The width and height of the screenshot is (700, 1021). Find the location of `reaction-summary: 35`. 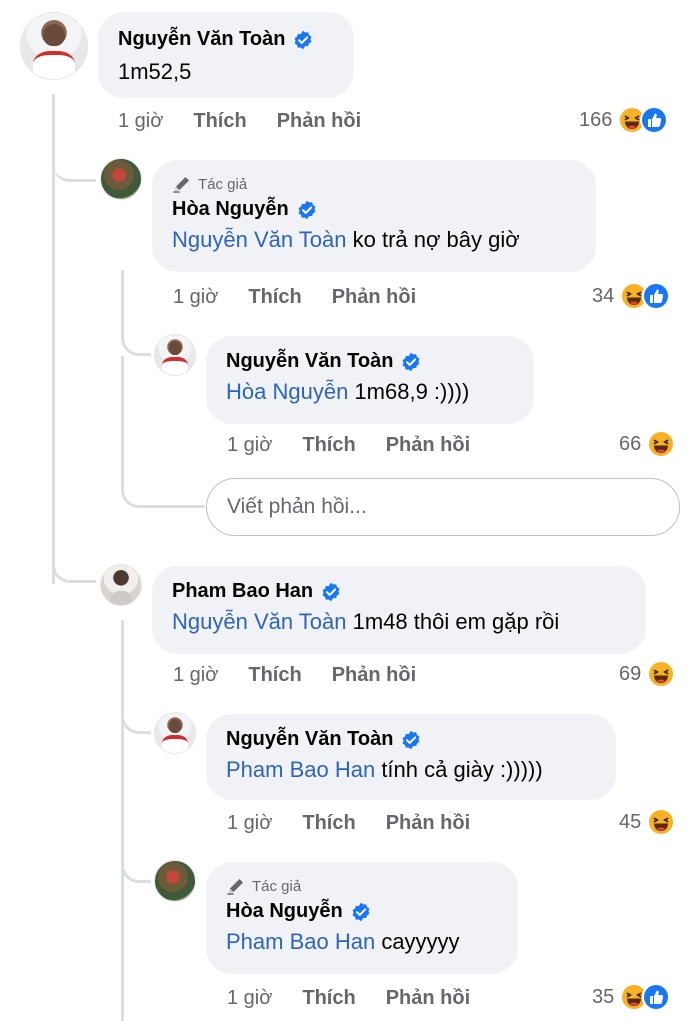

reaction-summary: 35 is located at coordinates (631, 997).